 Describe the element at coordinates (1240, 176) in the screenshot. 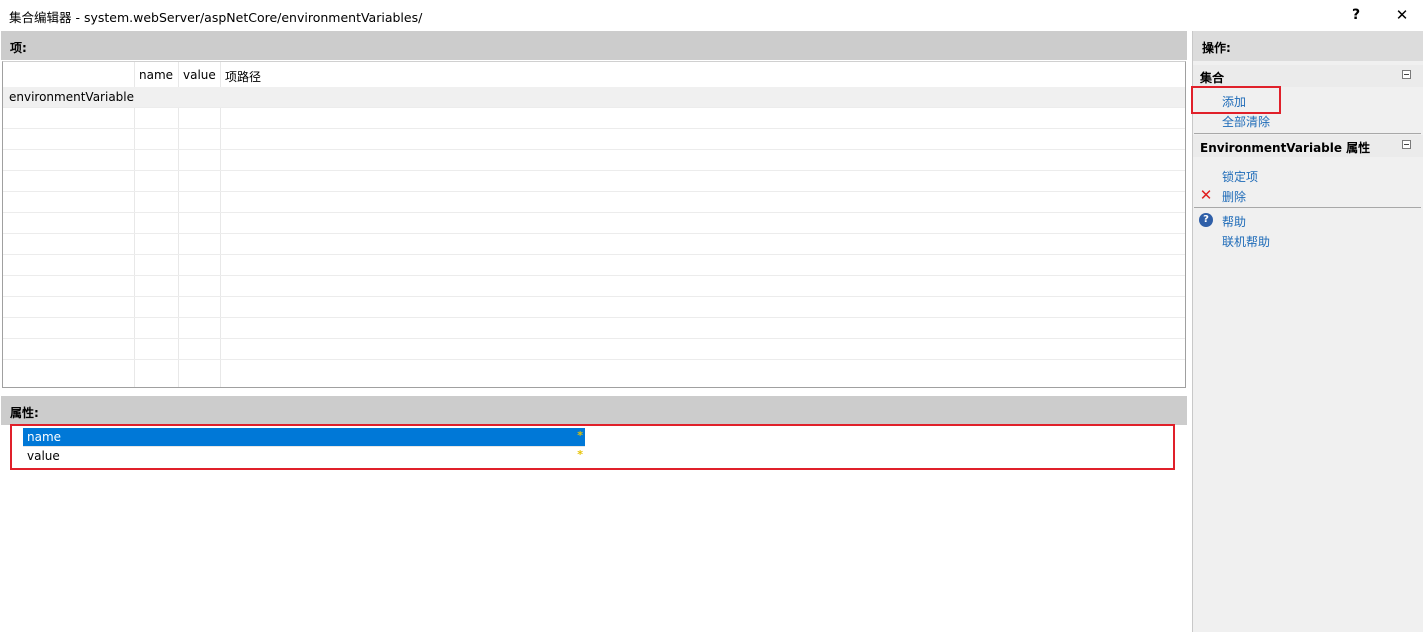

I see `lock-item-link: 锁定项` at that location.